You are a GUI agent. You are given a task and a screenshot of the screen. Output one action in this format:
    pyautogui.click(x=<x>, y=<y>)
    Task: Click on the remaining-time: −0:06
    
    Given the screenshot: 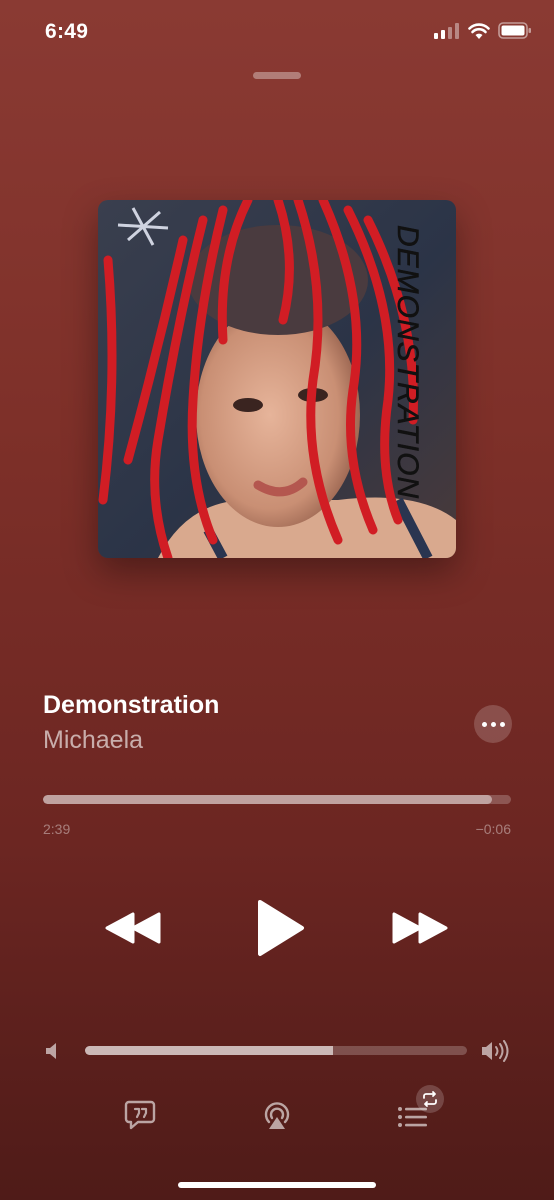 What is the action you would take?
    pyautogui.click(x=493, y=829)
    